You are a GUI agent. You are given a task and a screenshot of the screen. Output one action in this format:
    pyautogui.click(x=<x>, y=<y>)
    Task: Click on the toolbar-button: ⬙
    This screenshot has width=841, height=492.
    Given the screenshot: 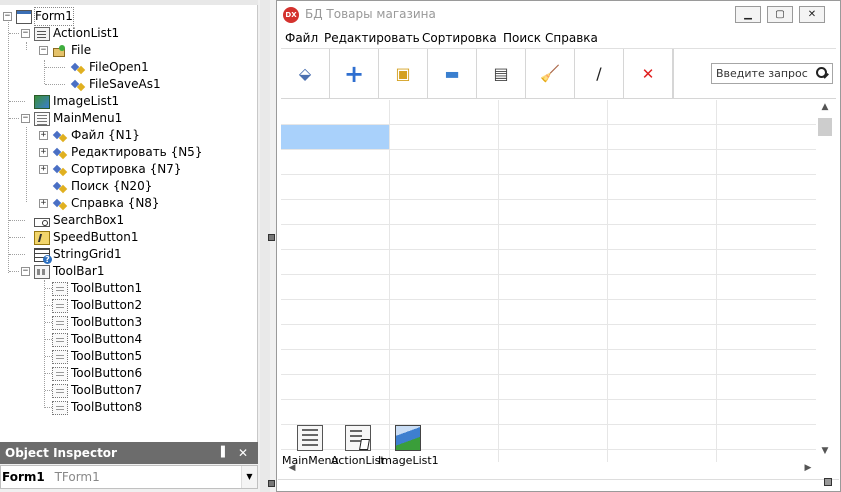 What is the action you would take?
    pyautogui.click(x=305, y=74)
    